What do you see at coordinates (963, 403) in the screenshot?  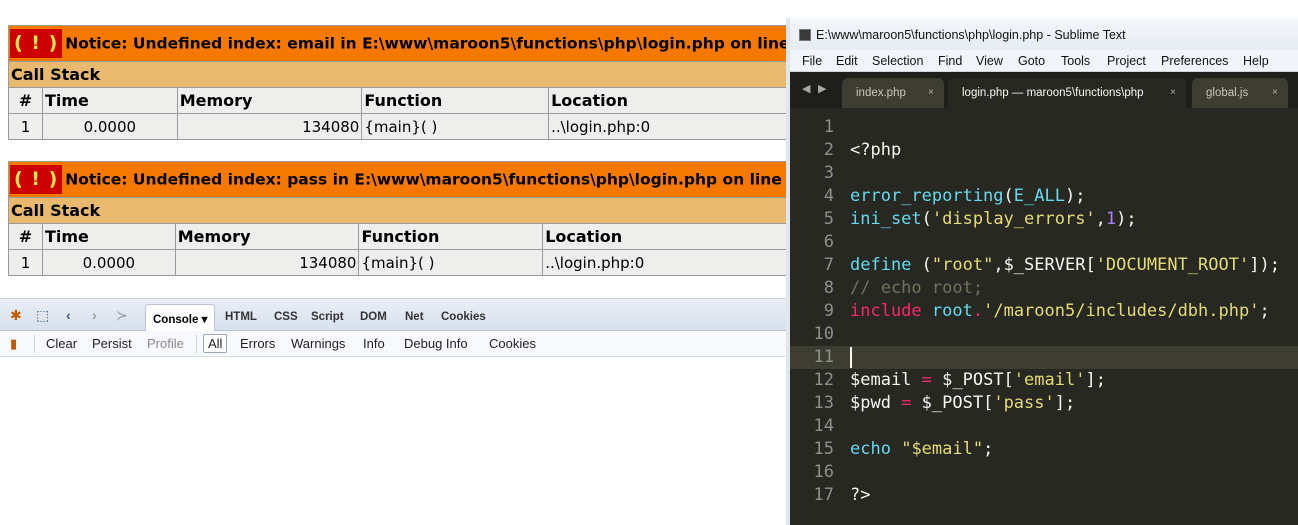 I see `code-line: $pwd = $_POST['pass'];` at bounding box center [963, 403].